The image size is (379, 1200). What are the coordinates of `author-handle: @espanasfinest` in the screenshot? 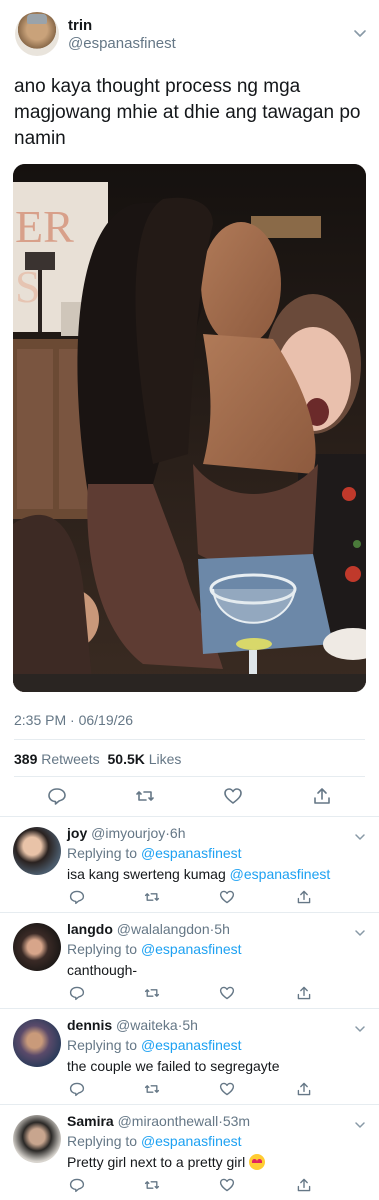 It's located at (122, 43).